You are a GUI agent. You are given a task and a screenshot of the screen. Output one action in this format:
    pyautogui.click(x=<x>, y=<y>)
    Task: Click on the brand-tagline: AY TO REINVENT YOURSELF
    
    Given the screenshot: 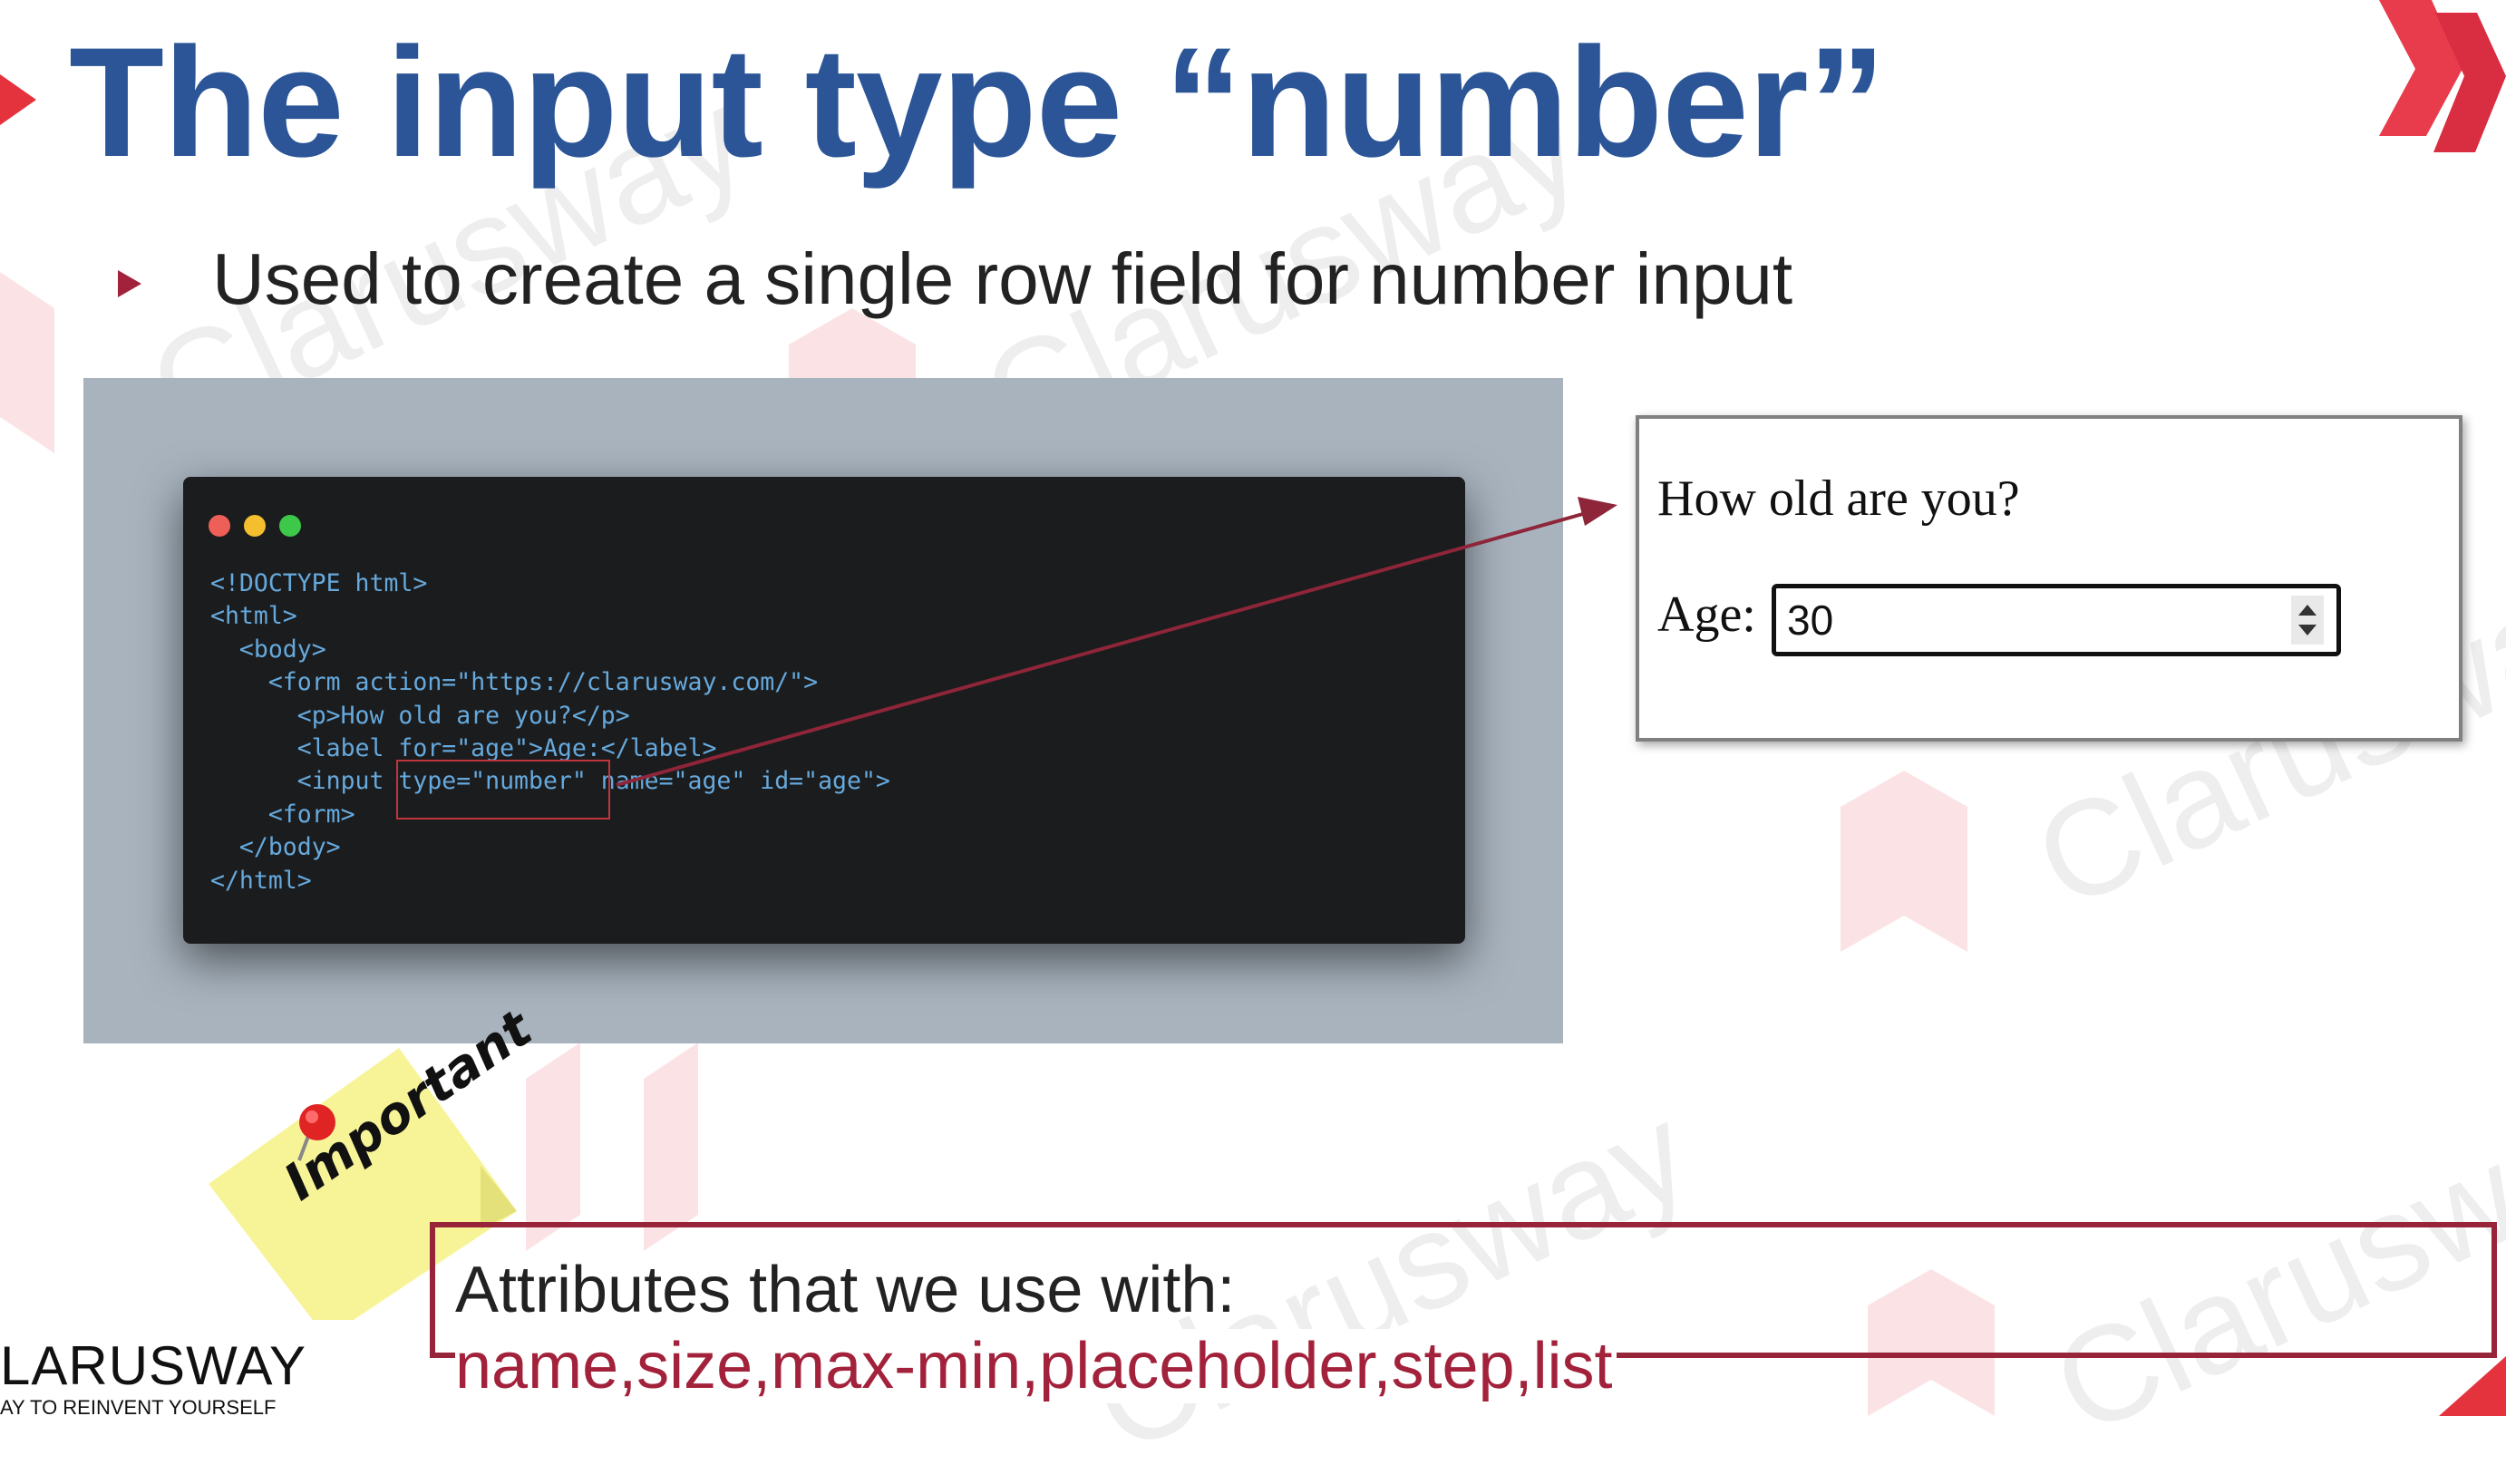 What is the action you would take?
    pyautogui.click(x=138, y=1407)
    